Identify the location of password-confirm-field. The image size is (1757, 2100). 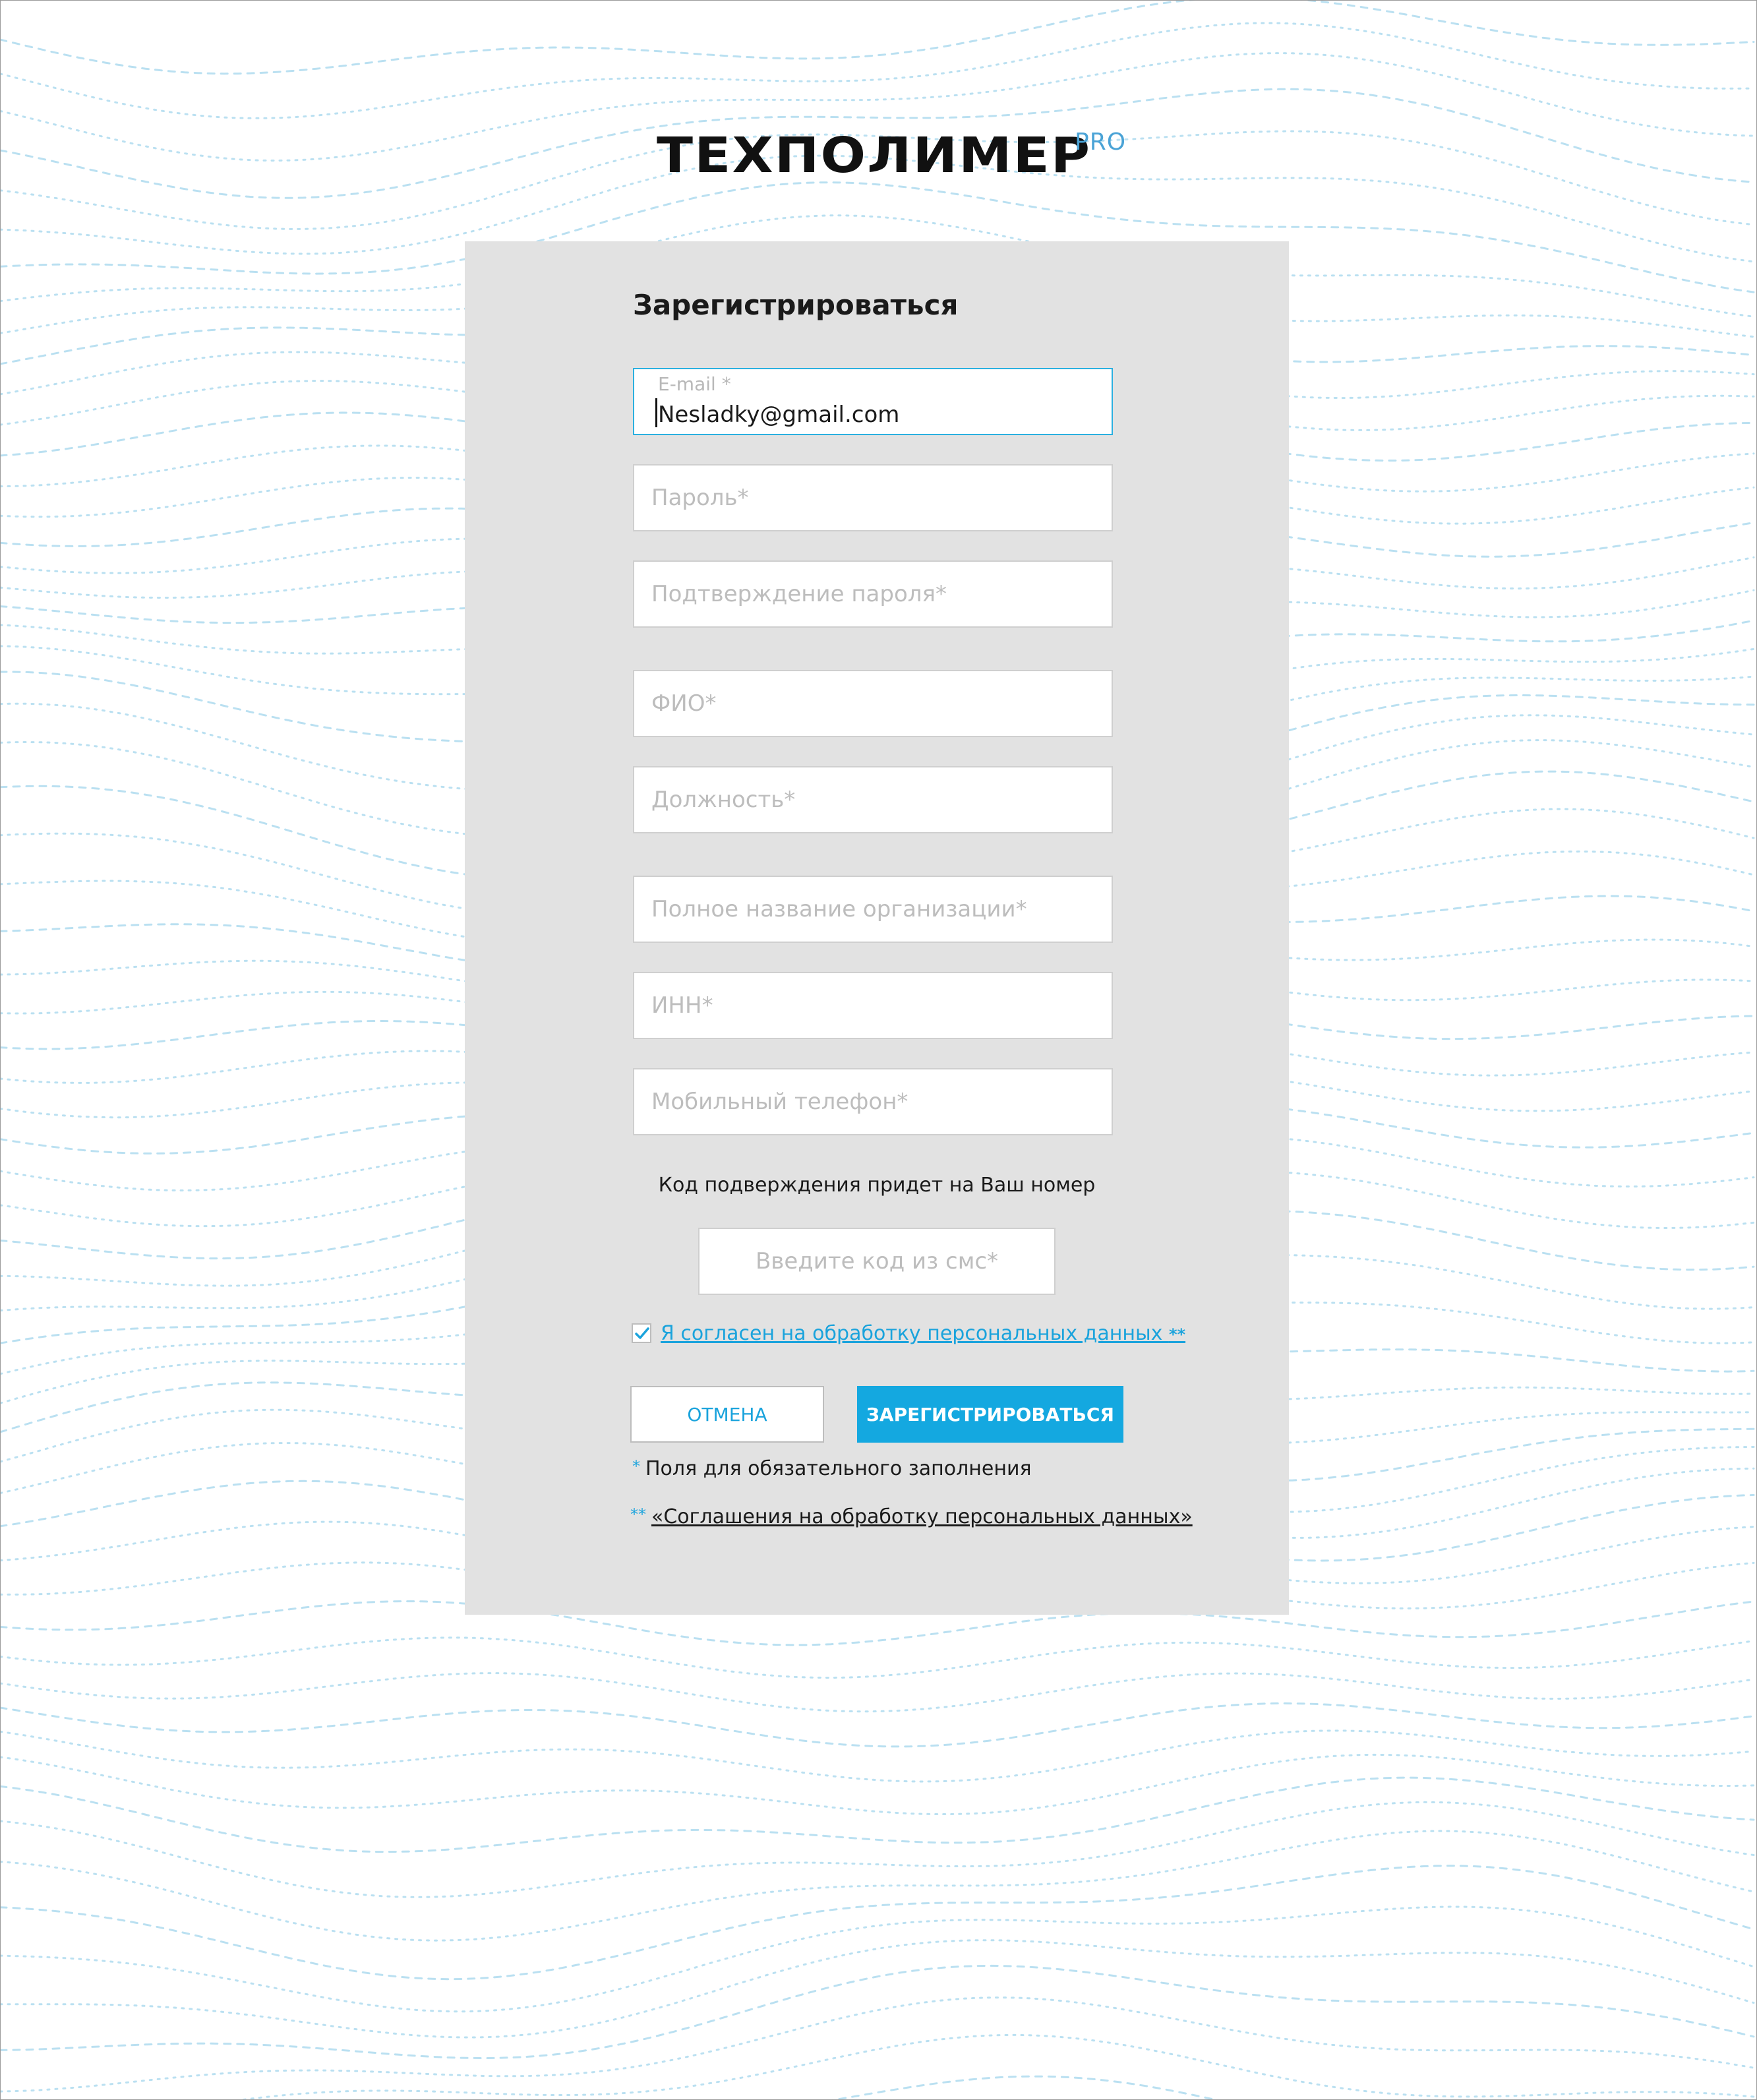
(873, 594).